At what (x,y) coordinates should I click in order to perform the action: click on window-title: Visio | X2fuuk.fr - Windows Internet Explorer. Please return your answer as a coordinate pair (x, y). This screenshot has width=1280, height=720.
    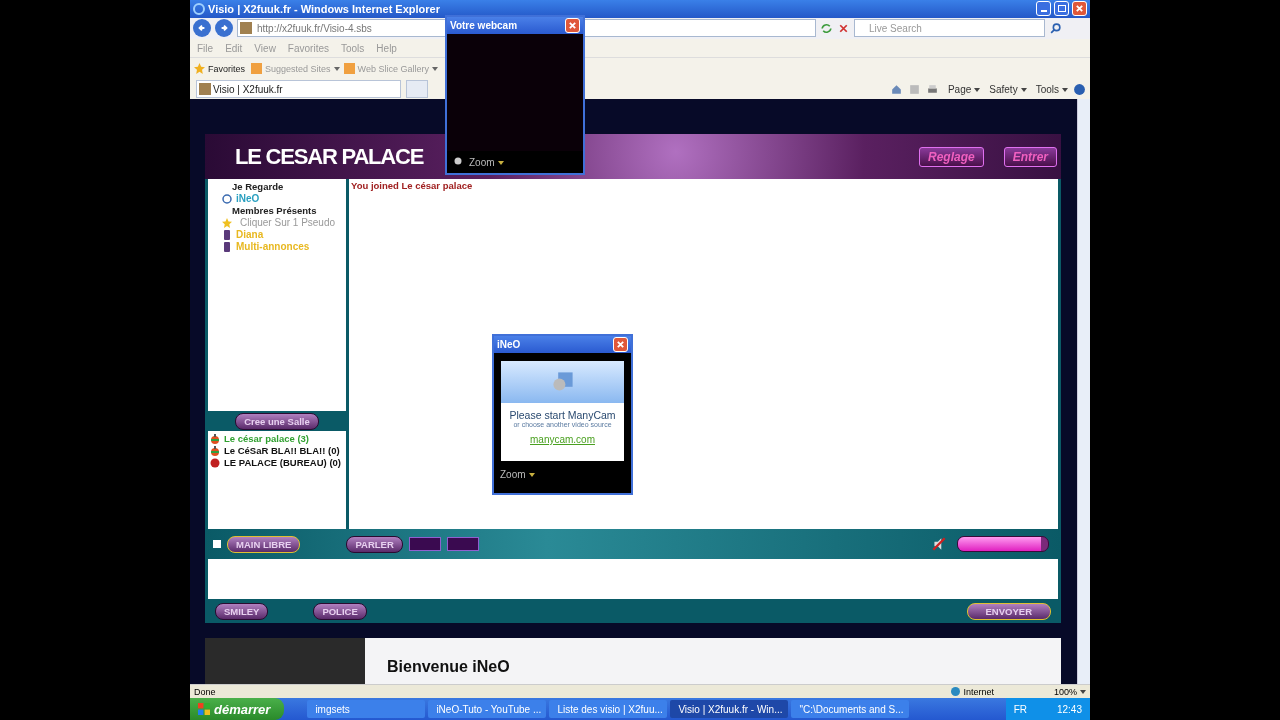
    Looking at the image, I should click on (324, 8).